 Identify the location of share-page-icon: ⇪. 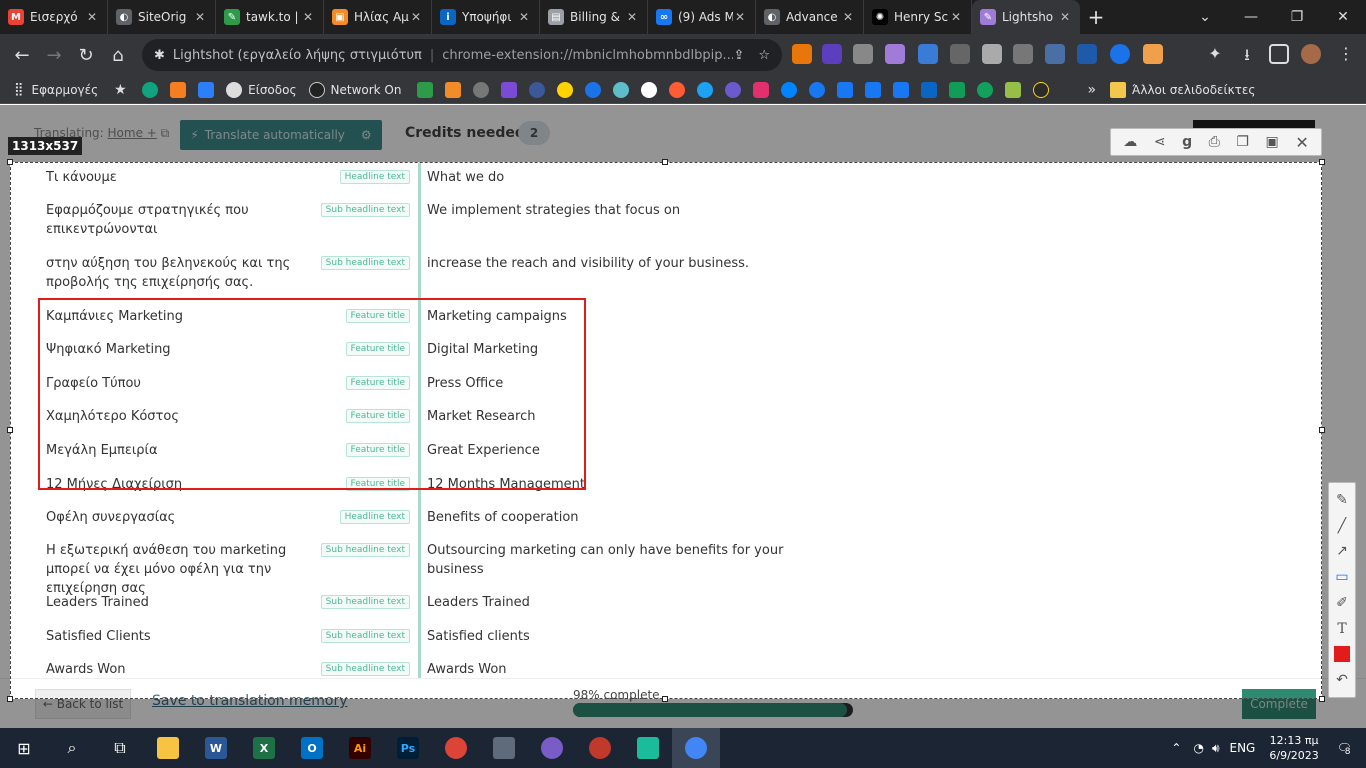
(738, 55).